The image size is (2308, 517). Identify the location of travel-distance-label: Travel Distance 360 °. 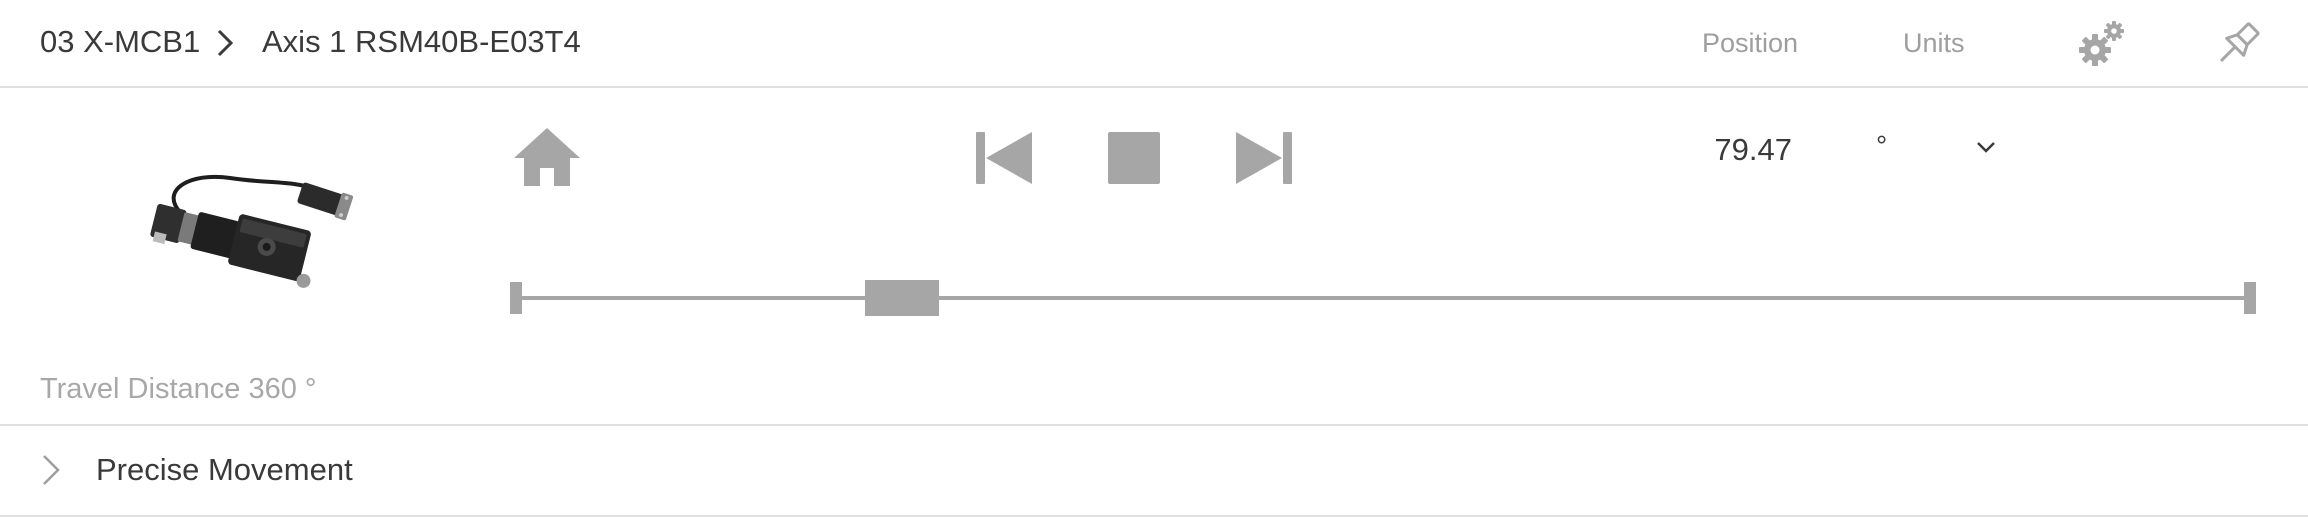
(178, 389).